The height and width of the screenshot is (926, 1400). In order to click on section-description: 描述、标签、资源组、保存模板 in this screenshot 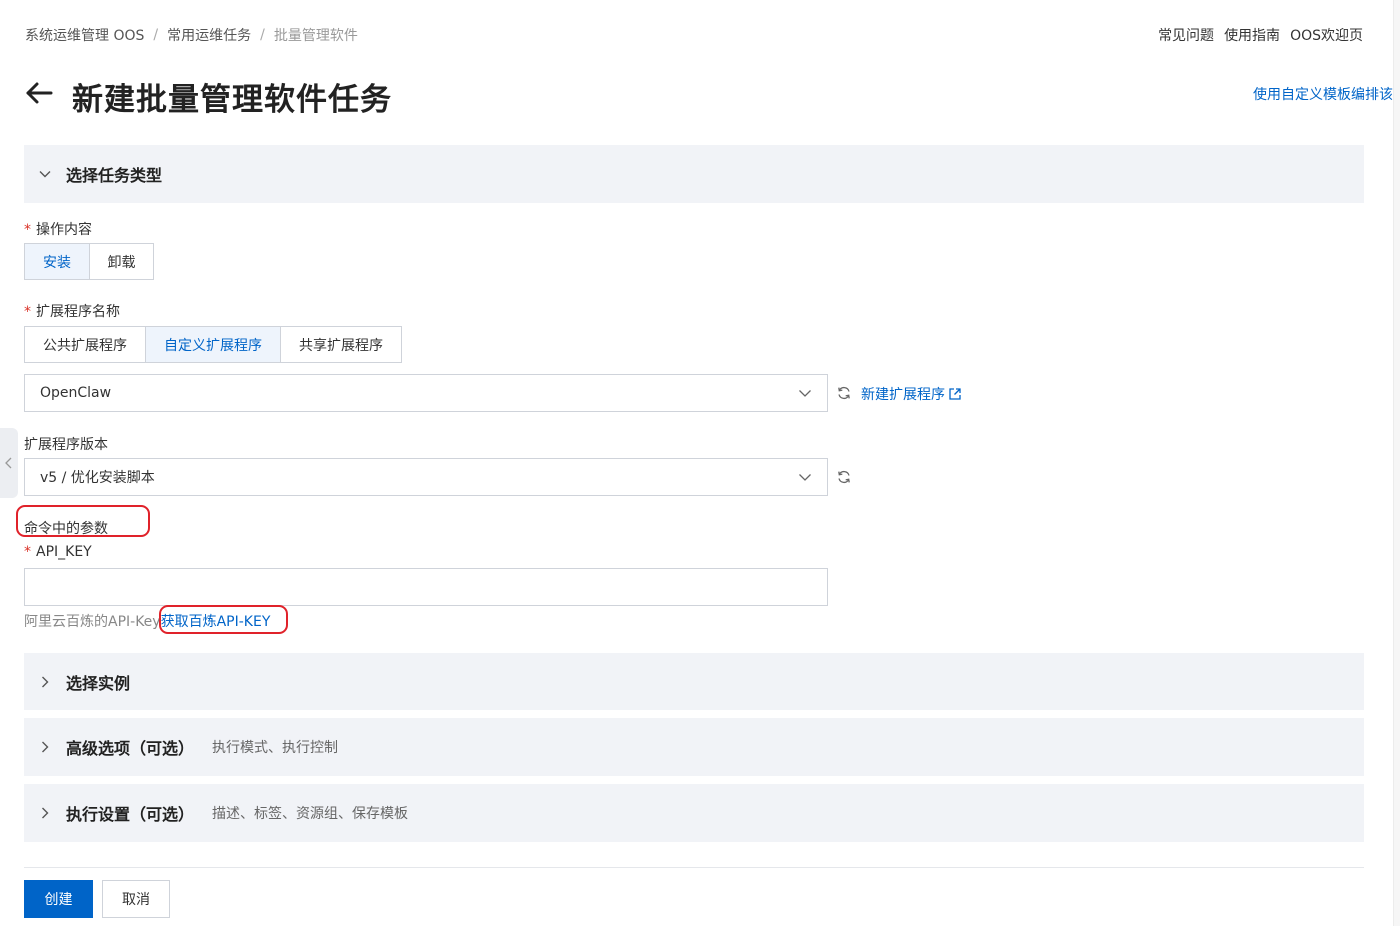, I will do `click(310, 814)`.